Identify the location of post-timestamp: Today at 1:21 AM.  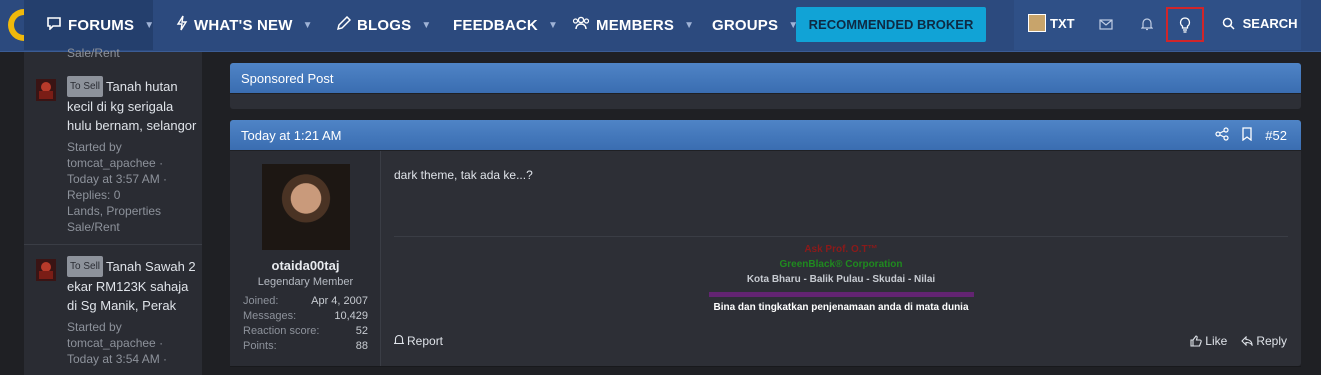
(291, 135).